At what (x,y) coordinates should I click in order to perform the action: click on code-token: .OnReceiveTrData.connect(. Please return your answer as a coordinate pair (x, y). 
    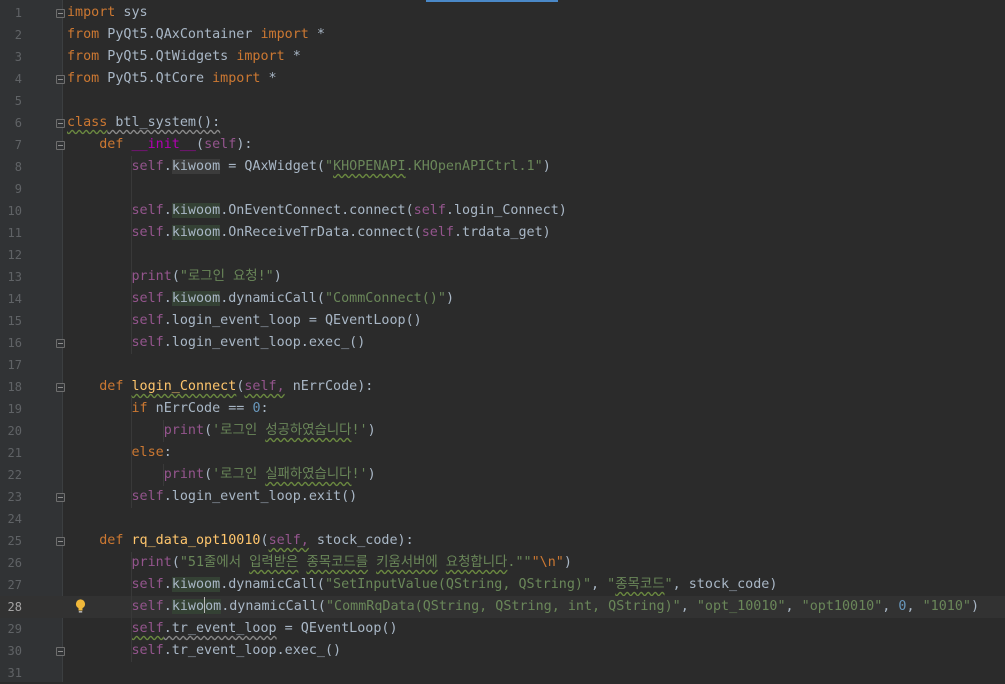
    Looking at the image, I should click on (321, 232).